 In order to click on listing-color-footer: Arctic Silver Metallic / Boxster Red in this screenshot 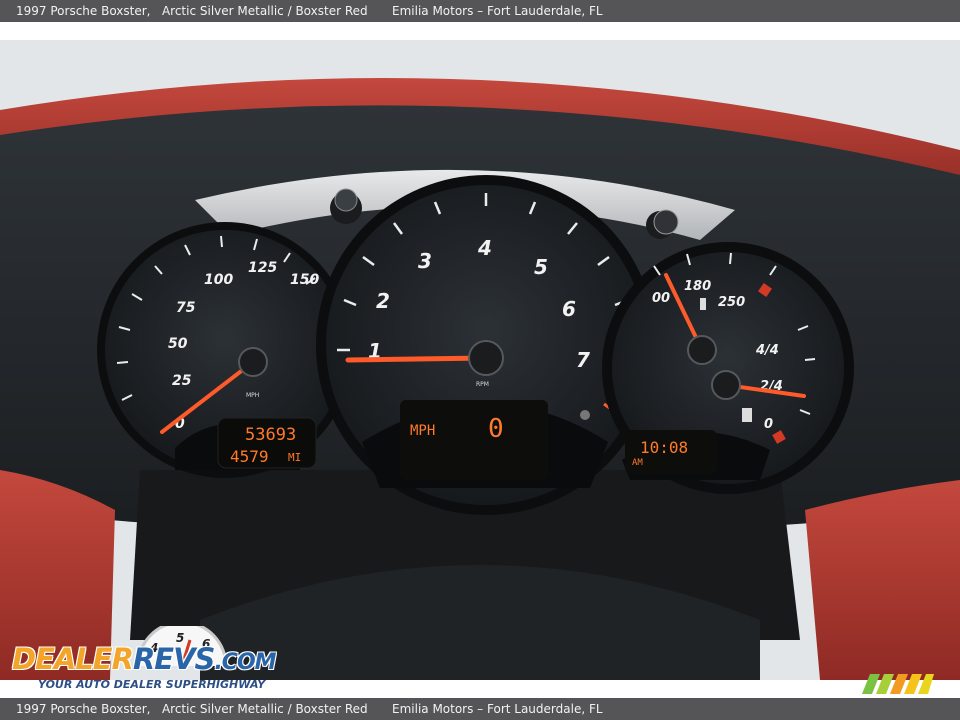, I will do `click(264, 709)`.